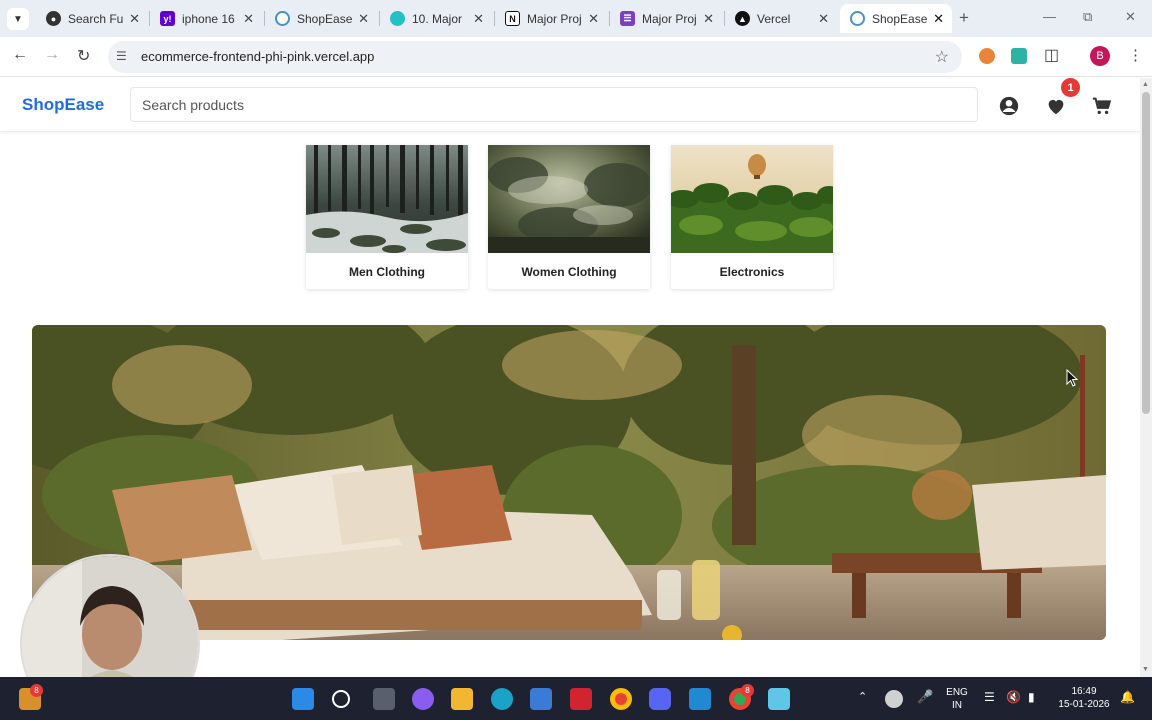 This screenshot has width=1152, height=720. Describe the element at coordinates (660, 699) in the screenshot. I see `discord-icon` at that location.